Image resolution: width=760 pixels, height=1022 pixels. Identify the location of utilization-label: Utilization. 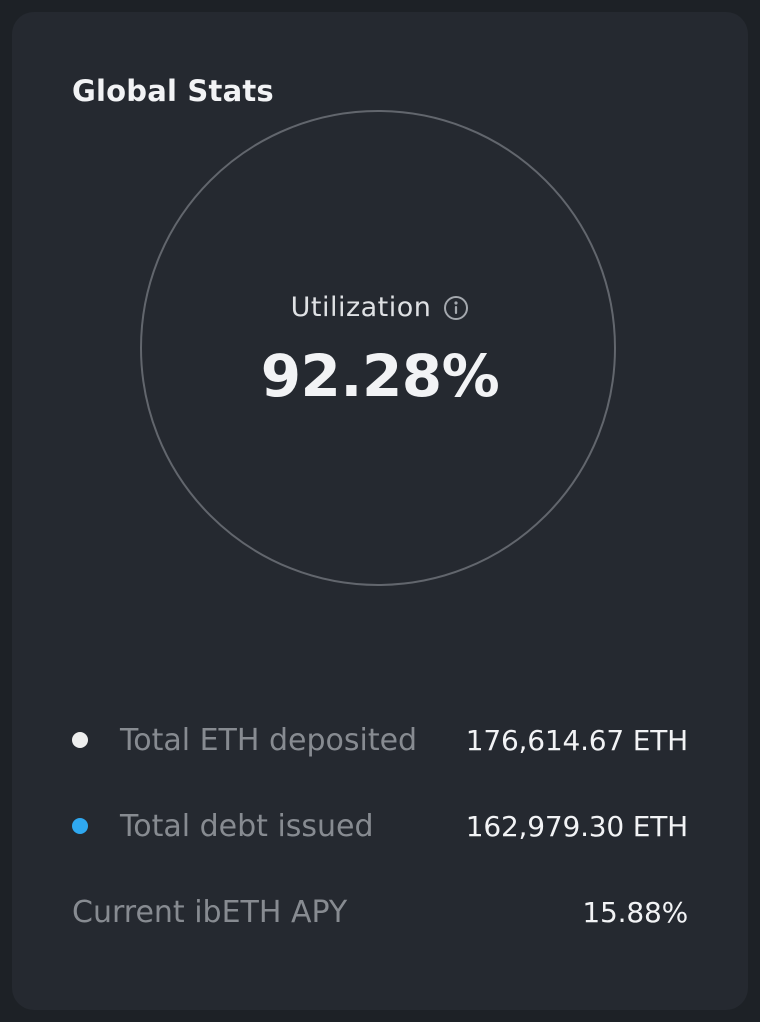
(361, 307).